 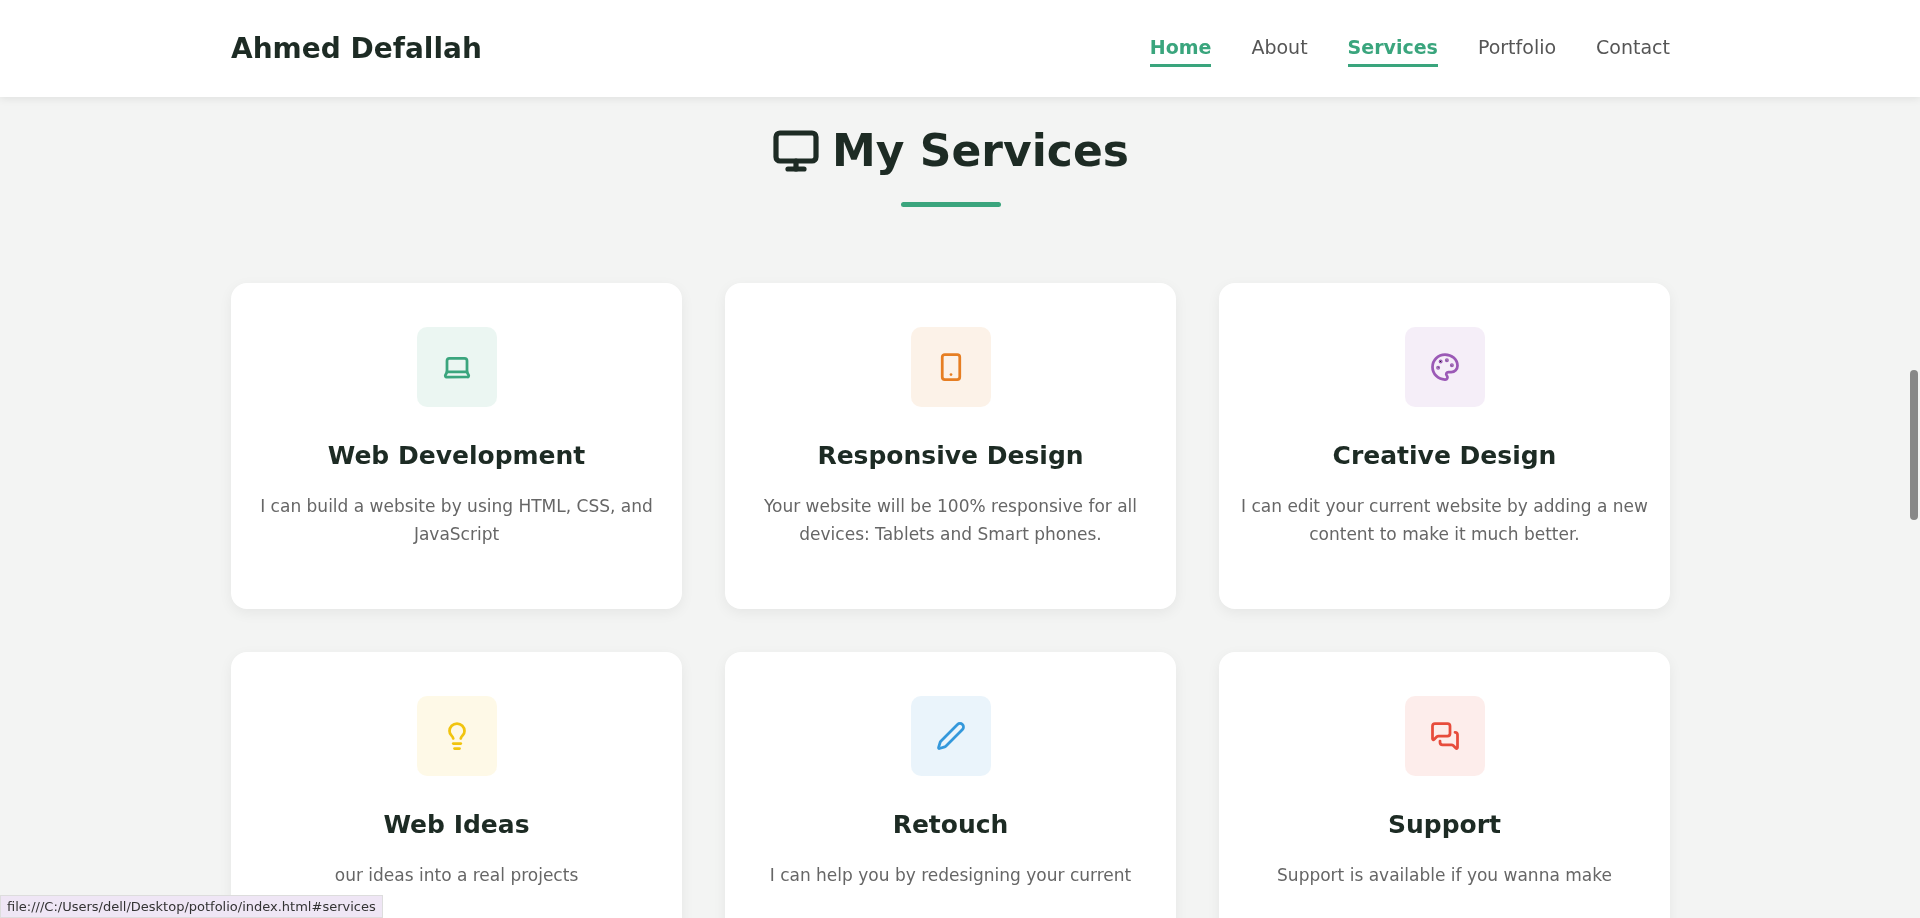 I want to click on scrollbar-thumb, so click(x=1914, y=445).